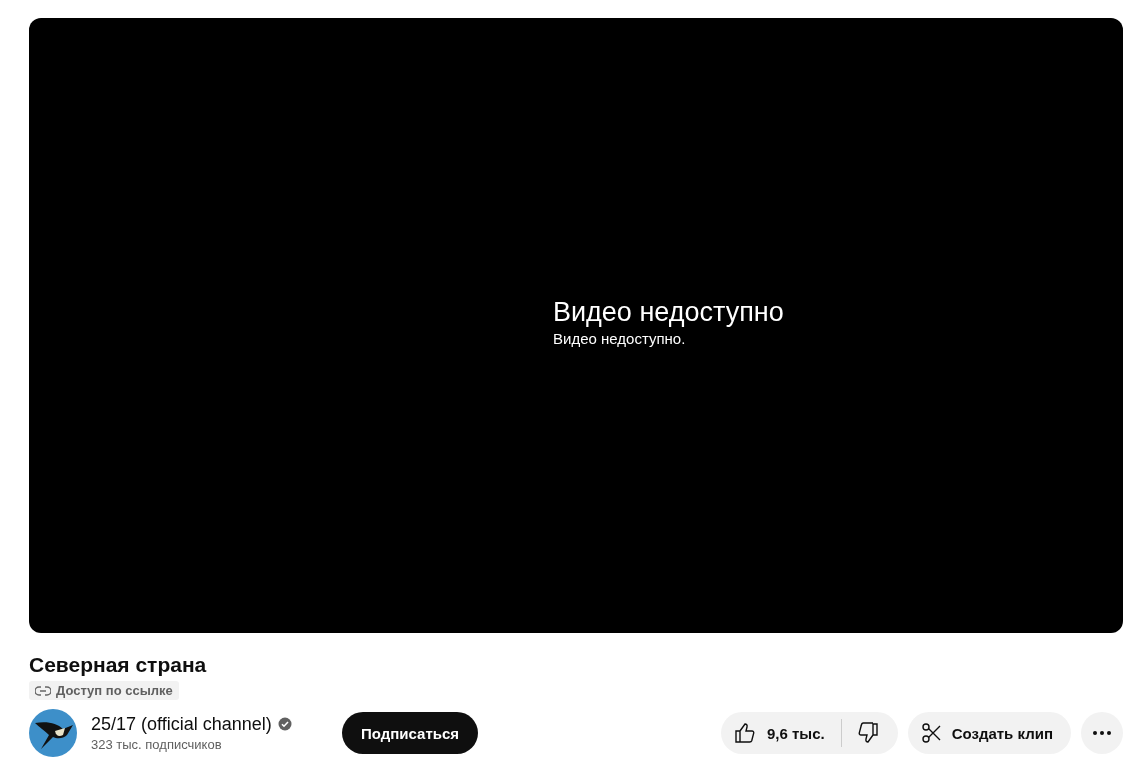  Describe the element at coordinates (620, 338) in the screenshot. I see `error-message: Видео недоступно.` at that location.